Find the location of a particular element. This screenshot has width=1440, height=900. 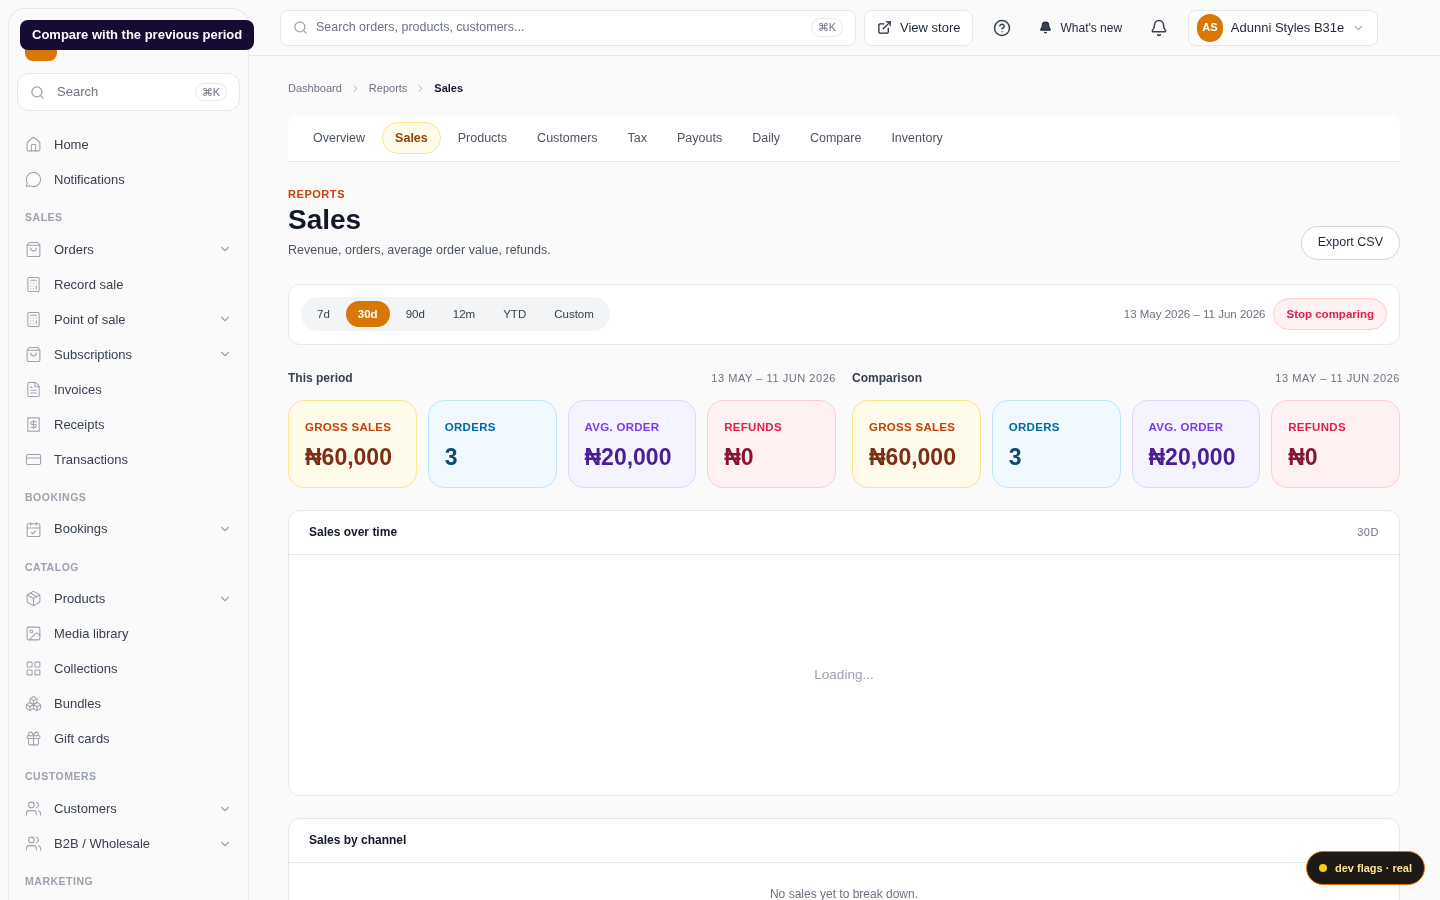

section-heading: SALES is located at coordinates (44, 217).